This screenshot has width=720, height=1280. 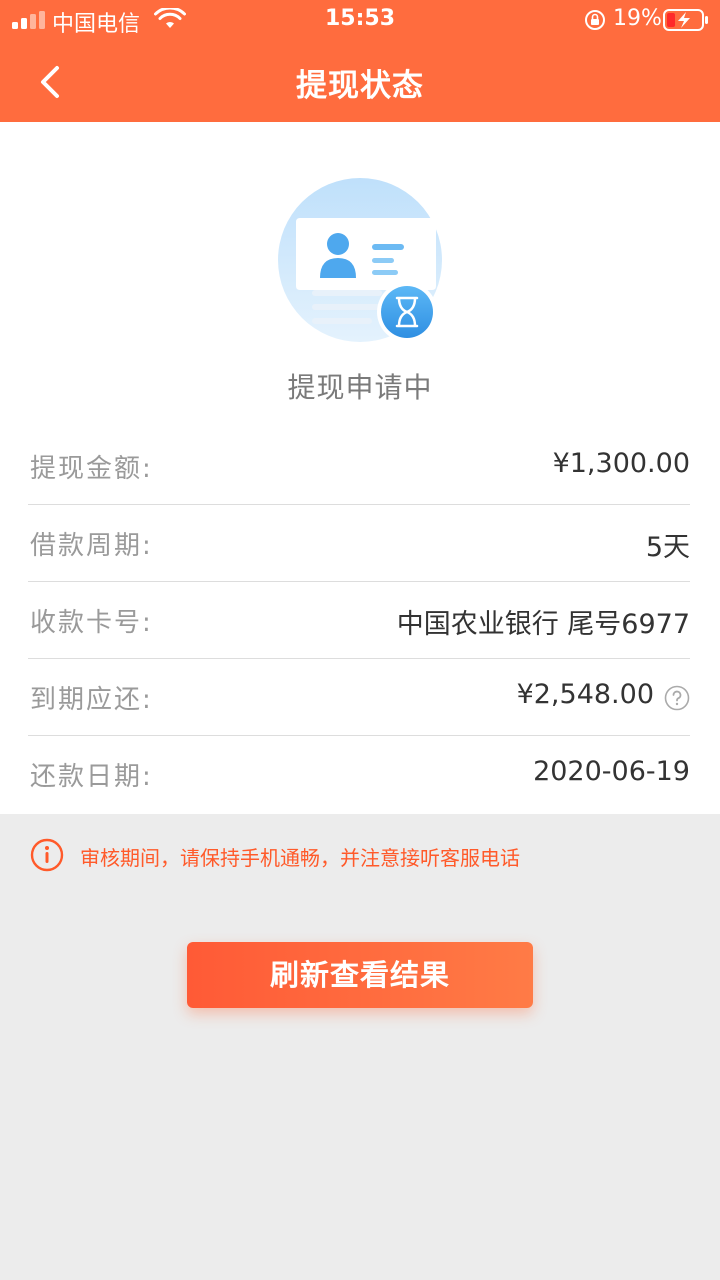 What do you see at coordinates (595, 20) in the screenshot?
I see `rotation-lock-icon` at bounding box center [595, 20].